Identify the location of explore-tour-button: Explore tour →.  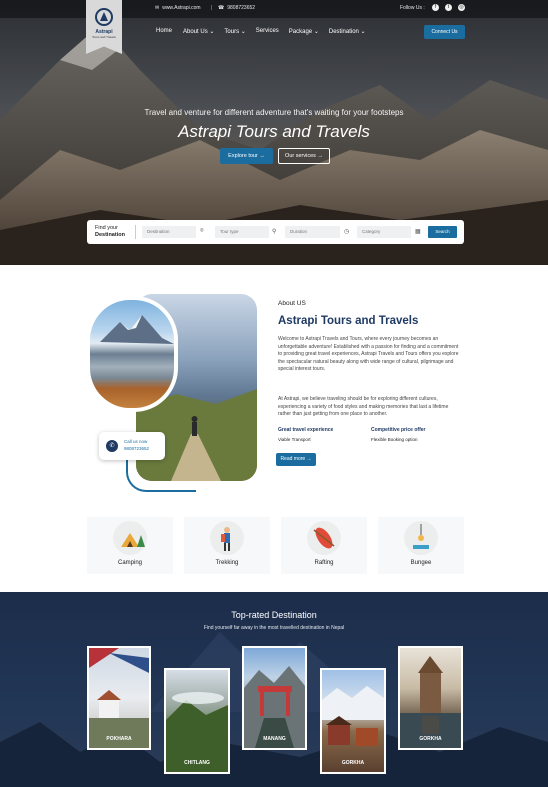
(246, 156).